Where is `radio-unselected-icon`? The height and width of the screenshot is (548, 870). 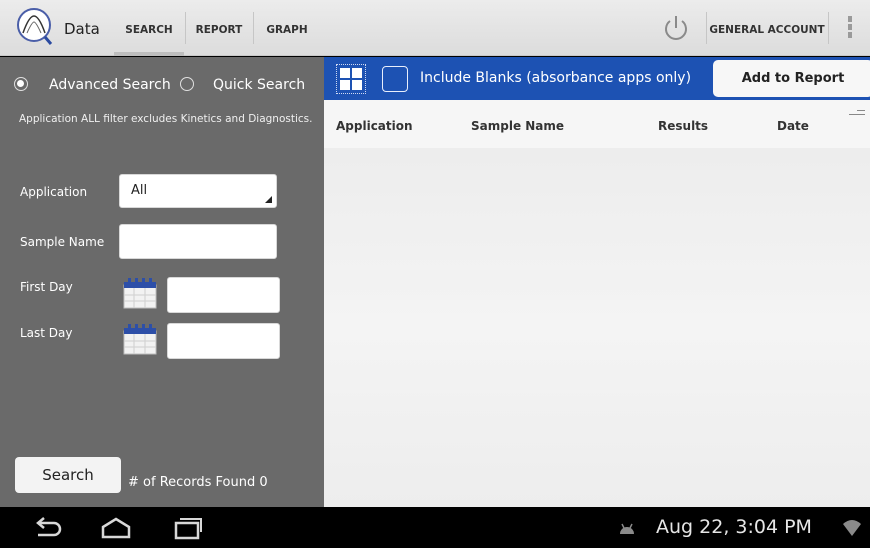
radio-unselected-icon is located at coordinates (187, 84).